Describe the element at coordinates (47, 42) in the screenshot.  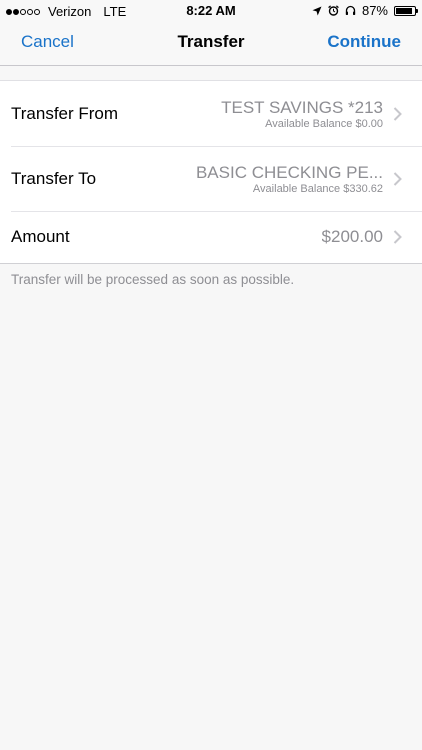
I see `cancel-button: Cancel` at that location.